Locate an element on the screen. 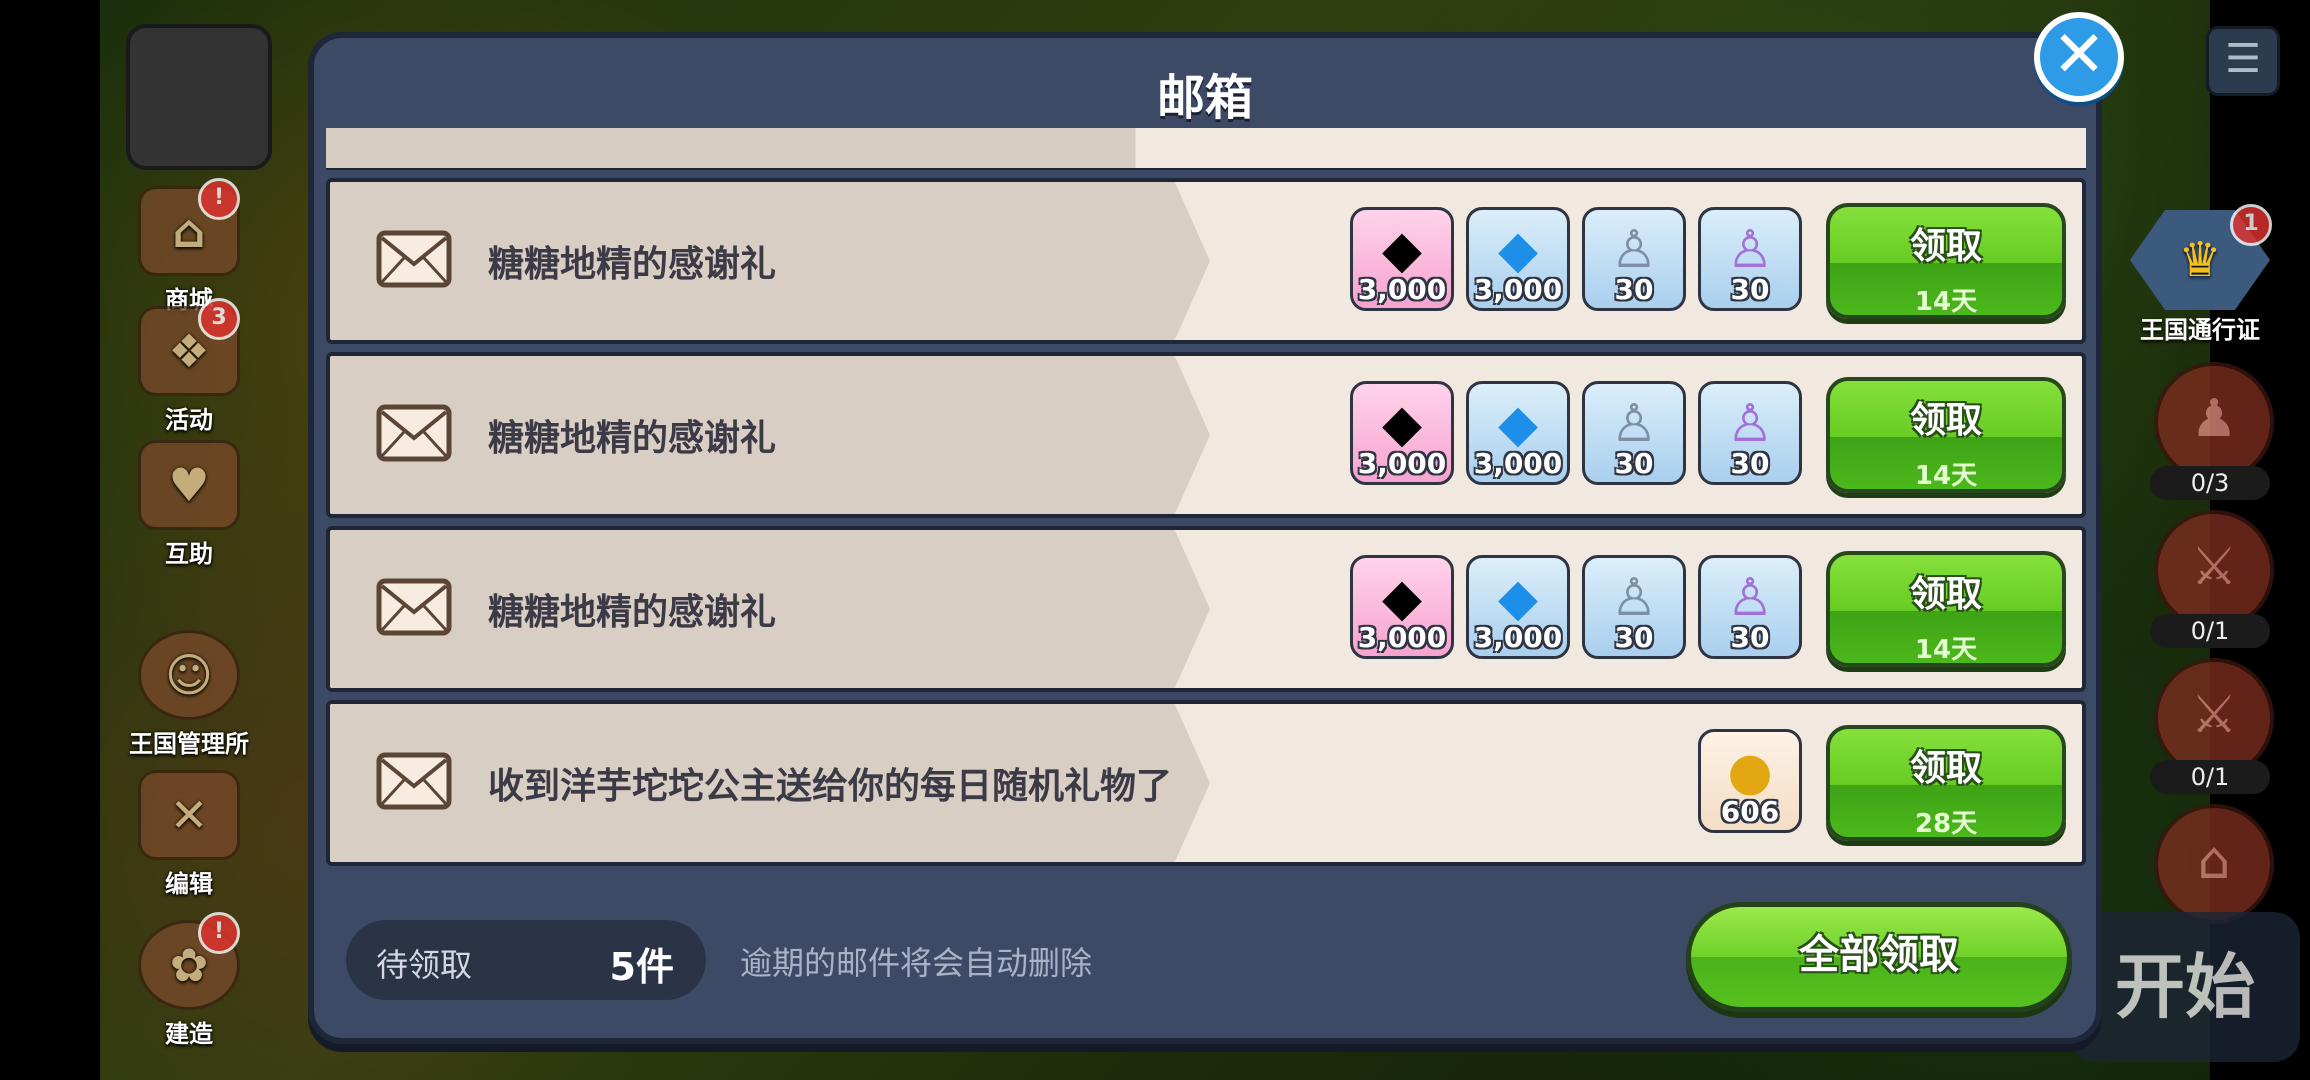 This screenshot has height=1080, width=2310. sidebar-label: 活动 is located at coordinates (189, 420).